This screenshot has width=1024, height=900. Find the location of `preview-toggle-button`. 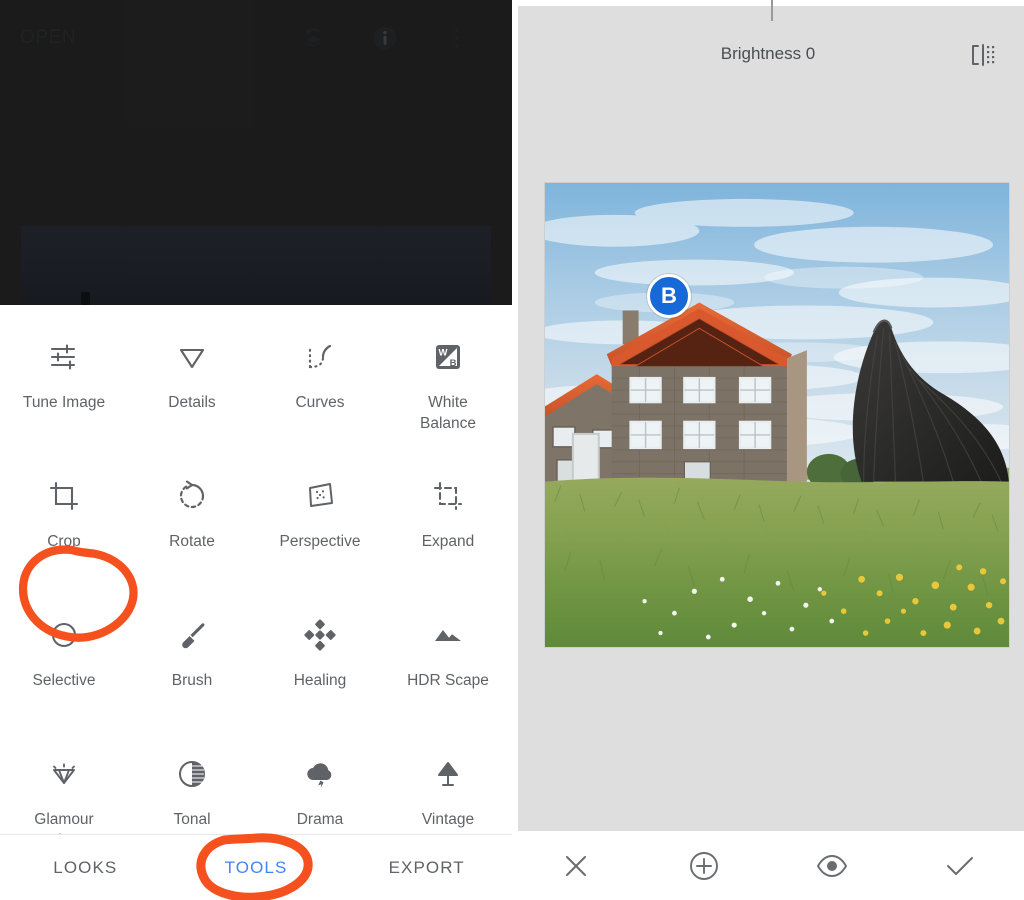

preview-toggle-button is located at coordinates (832, 866).